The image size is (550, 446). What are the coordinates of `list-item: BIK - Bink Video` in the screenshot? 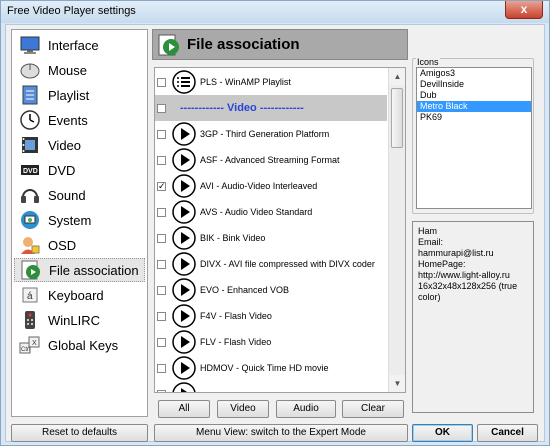 It's located at (271, 238).